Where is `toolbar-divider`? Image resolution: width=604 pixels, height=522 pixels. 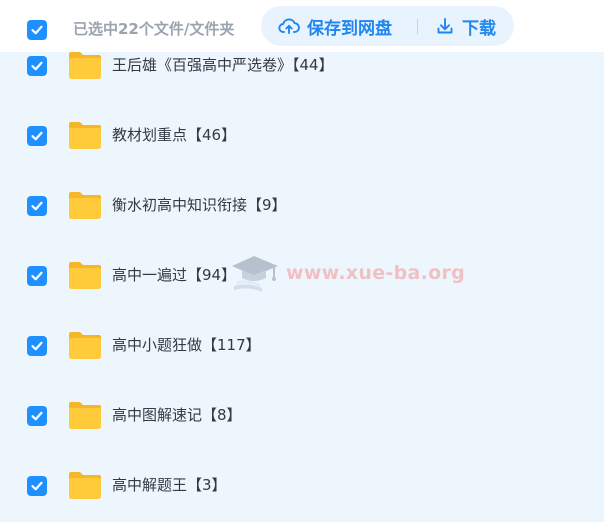 toolbar-divider is located at coordinates (417, 26).